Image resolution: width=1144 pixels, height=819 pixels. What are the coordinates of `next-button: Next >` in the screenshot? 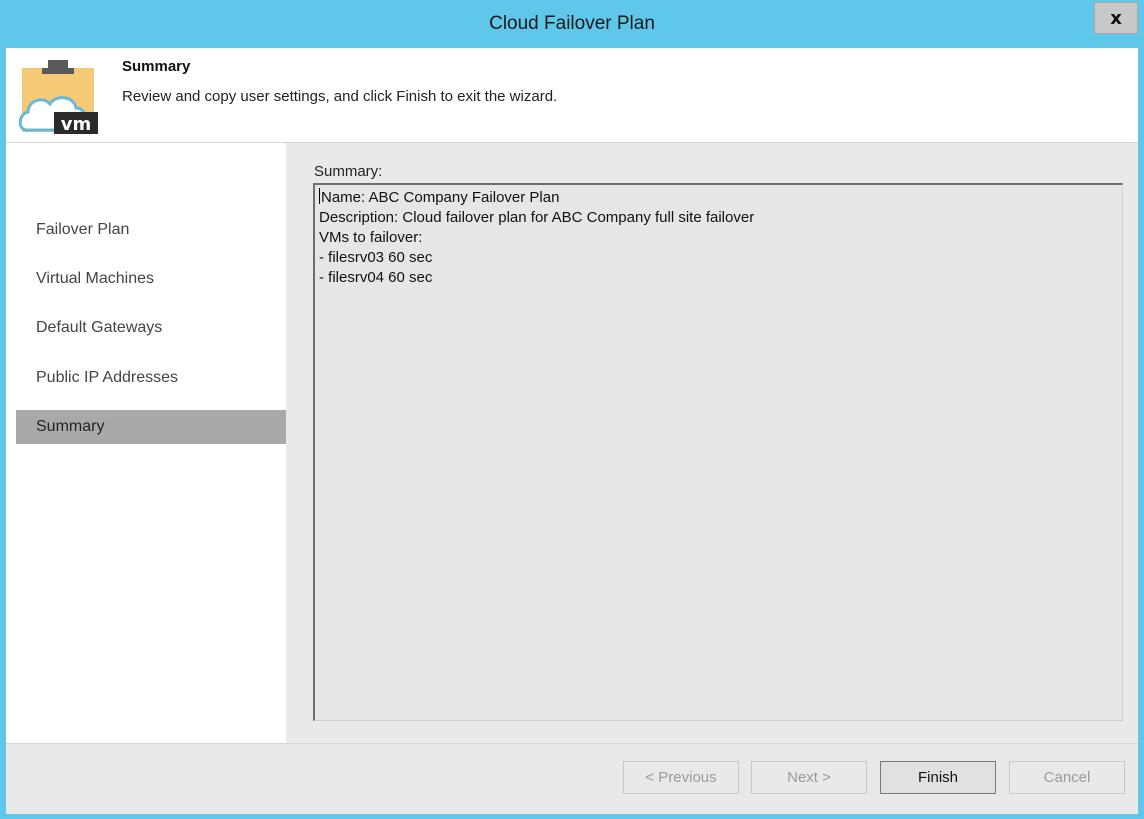 It's located at (809, 777).